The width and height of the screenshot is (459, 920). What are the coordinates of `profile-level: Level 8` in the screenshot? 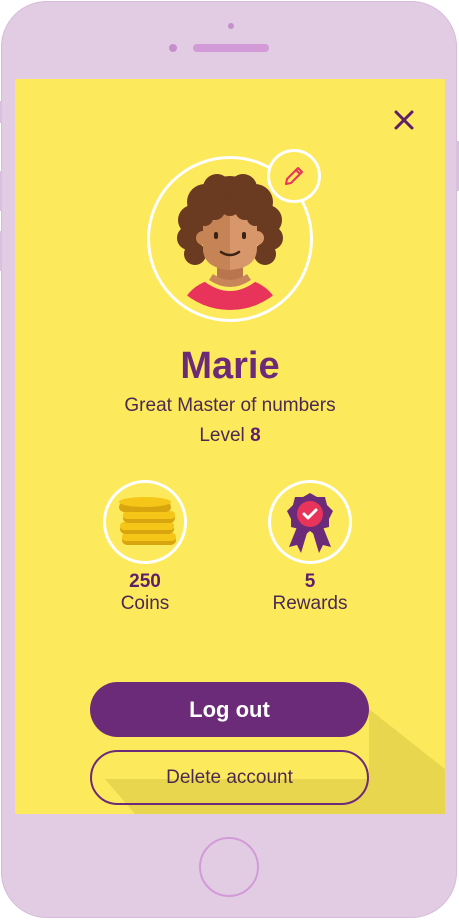 It's located at (230, 436).